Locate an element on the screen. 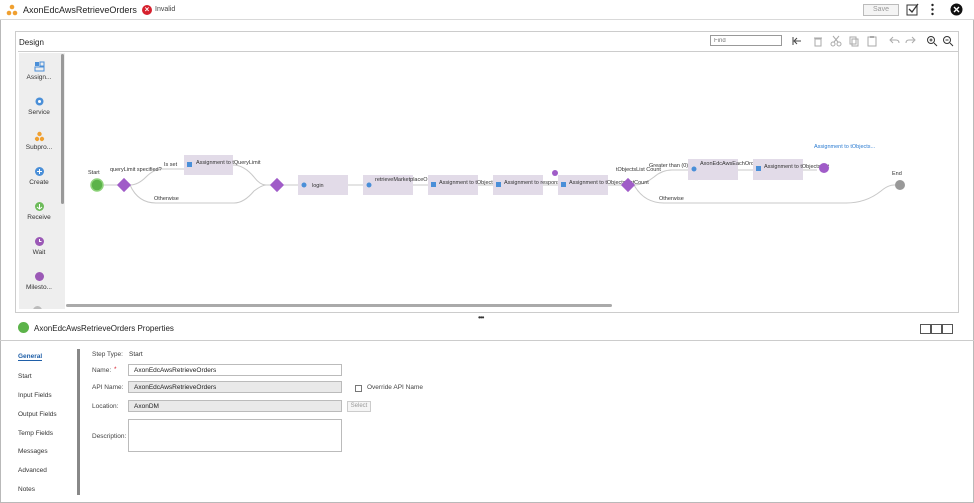 This screenshot has height=503, width=974. node-label-login: login is located at coordinates (318, 186).